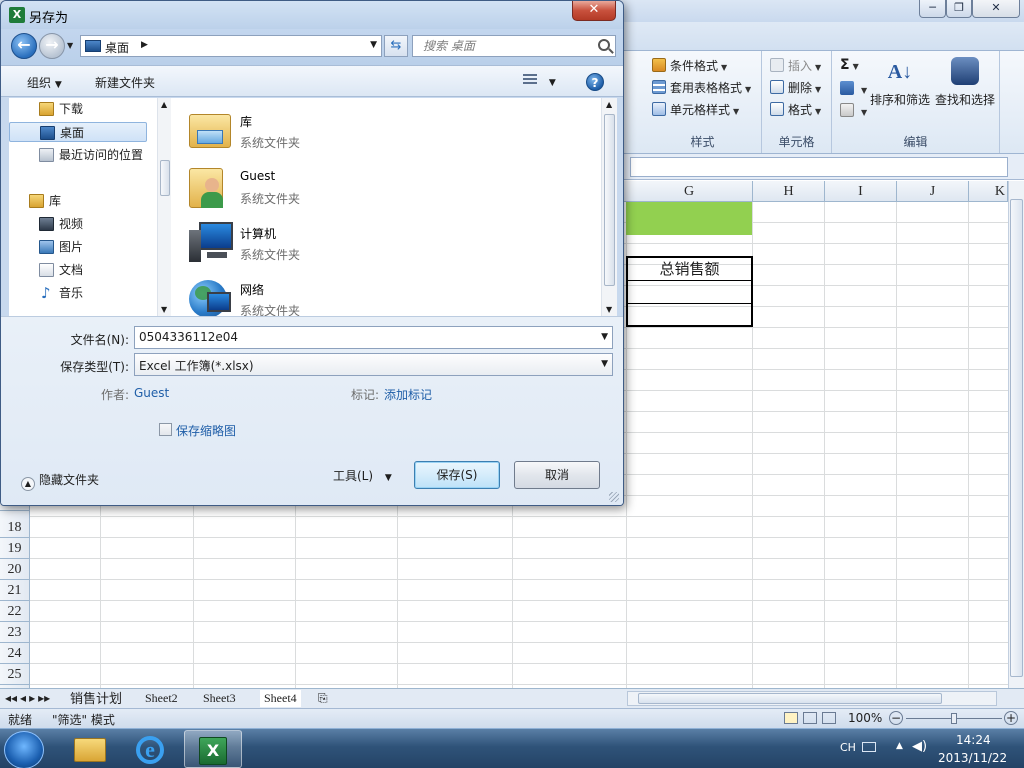  What do you see at coordinates (165, 429) in the screenshot?
I see `save-thumbnail-checkbox` at bounding box center [165, 429].